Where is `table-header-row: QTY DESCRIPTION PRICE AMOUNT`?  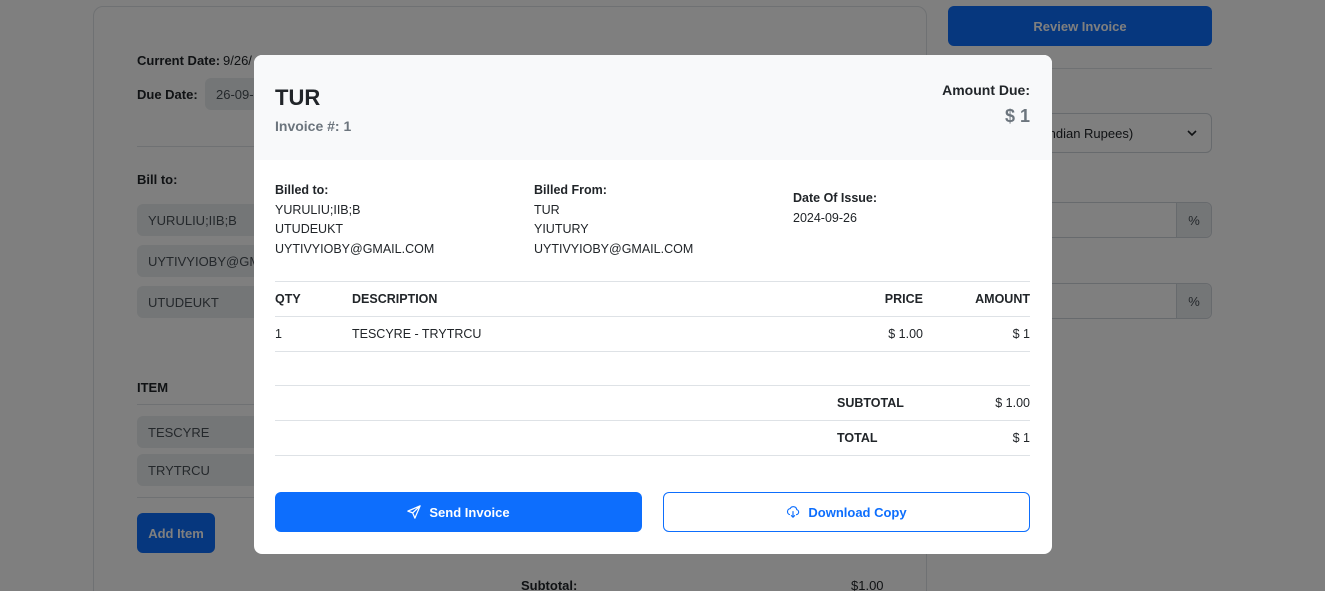 table-header-row: QTY DESCRIPTION PRICE AMOUNT is located at coordinates (652, 299).